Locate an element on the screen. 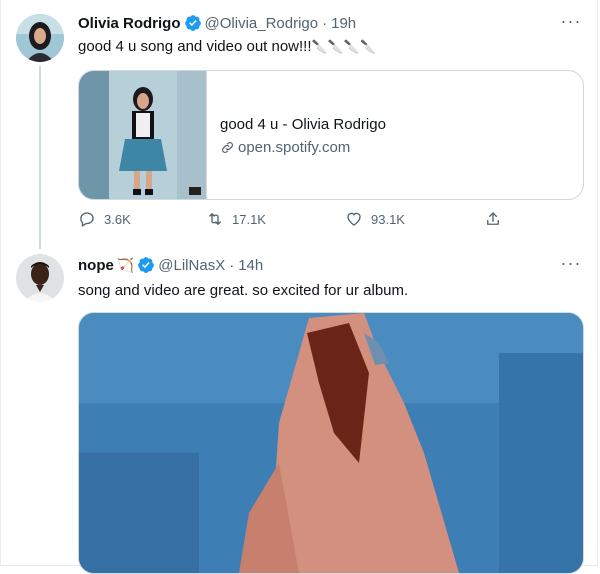 This screenshot has height=574, width=600. tweet-header: Olivia Rodrigo @Olivia_Rodrigo · 19h is located at coordinates (217, 23).